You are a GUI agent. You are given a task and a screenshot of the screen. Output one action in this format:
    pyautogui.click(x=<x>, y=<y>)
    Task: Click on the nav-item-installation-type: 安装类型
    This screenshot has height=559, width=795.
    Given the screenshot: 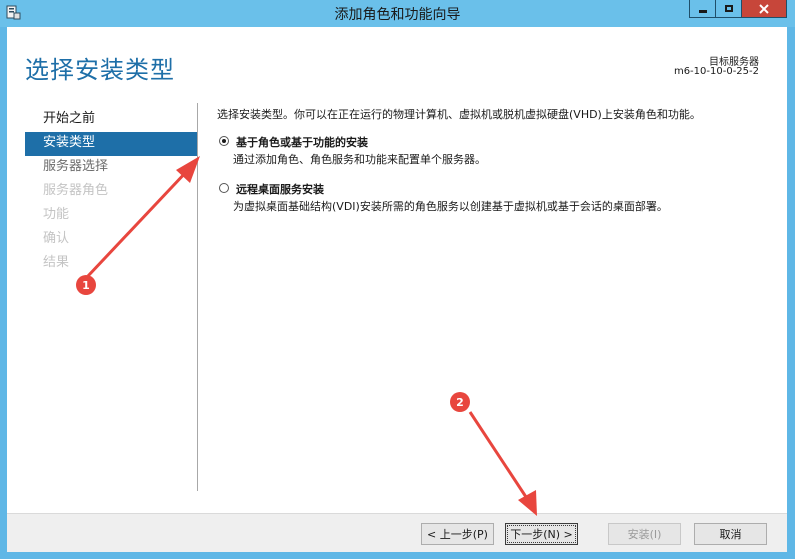 What is the action you would take?
    pyautogui.click(x=111, y=144)
    